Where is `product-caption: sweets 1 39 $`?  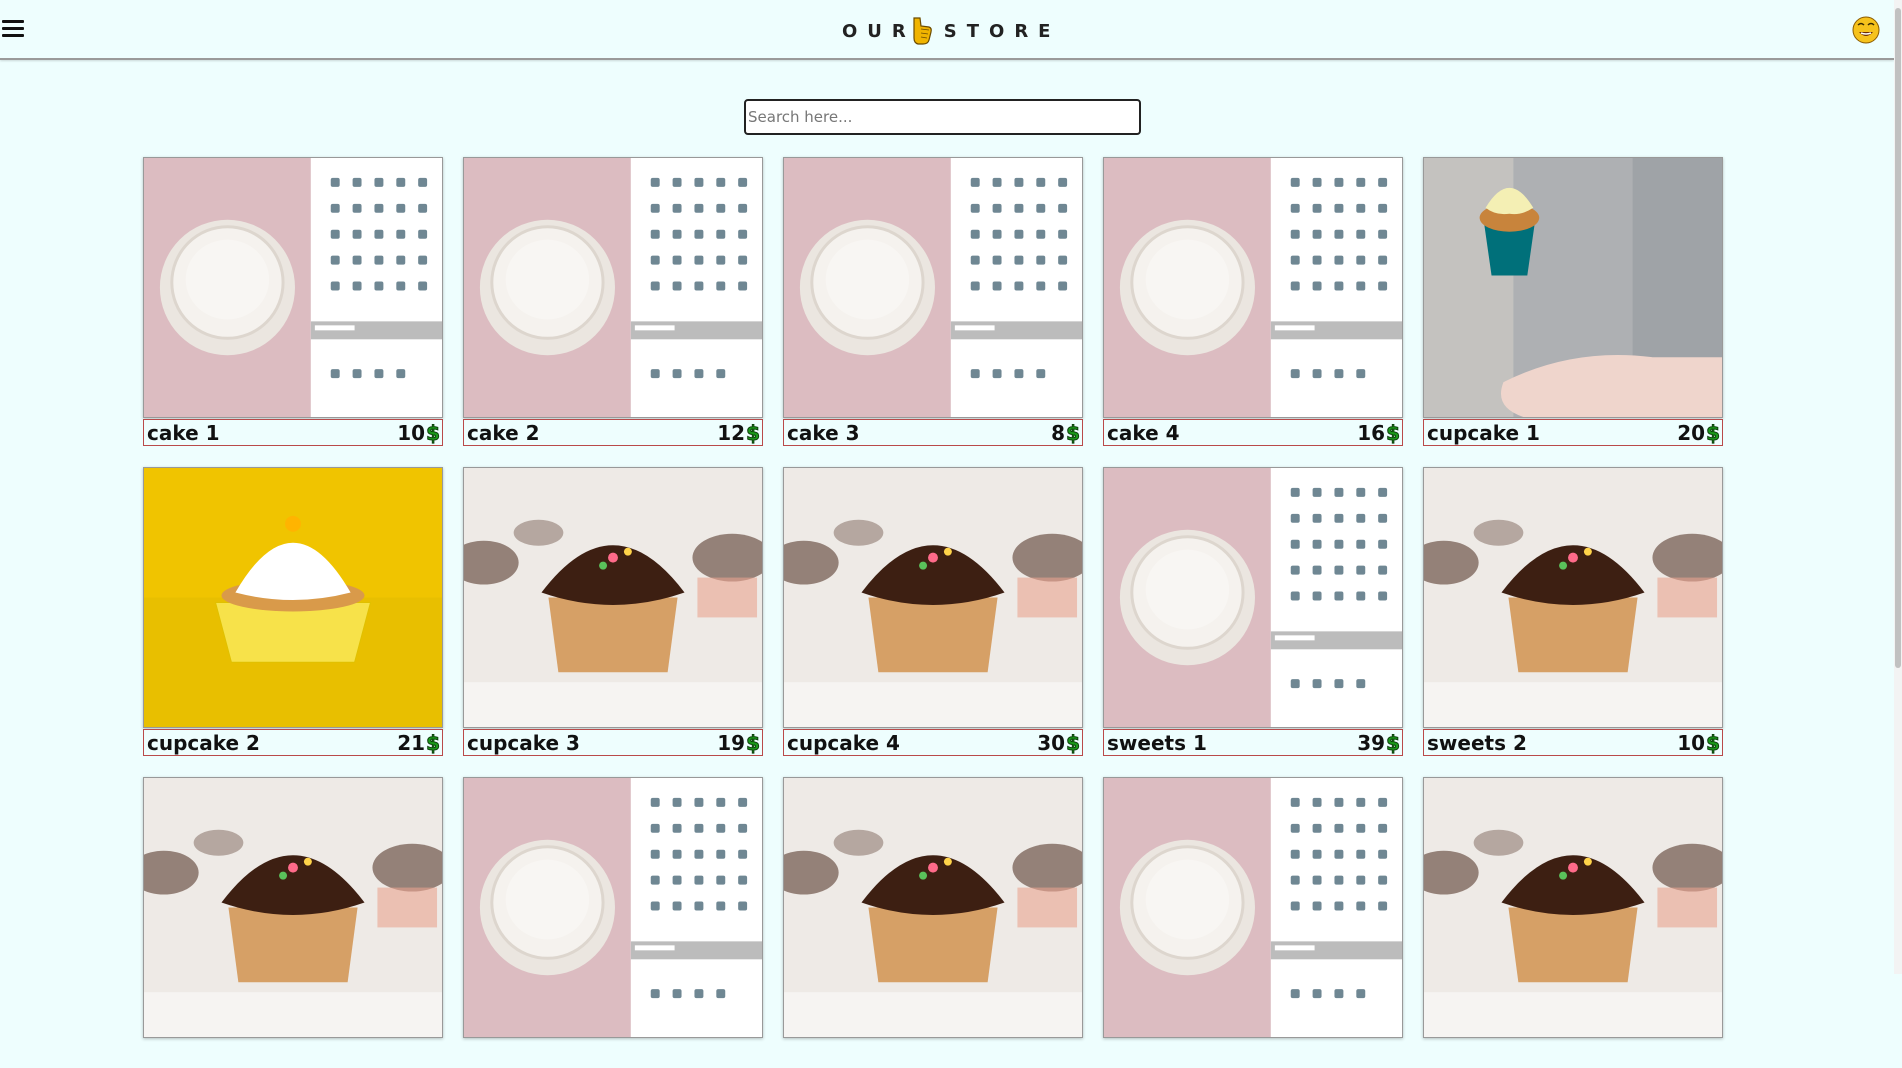
product-caption: sweets 1 39 $ is located at coordinates (1253, 742).